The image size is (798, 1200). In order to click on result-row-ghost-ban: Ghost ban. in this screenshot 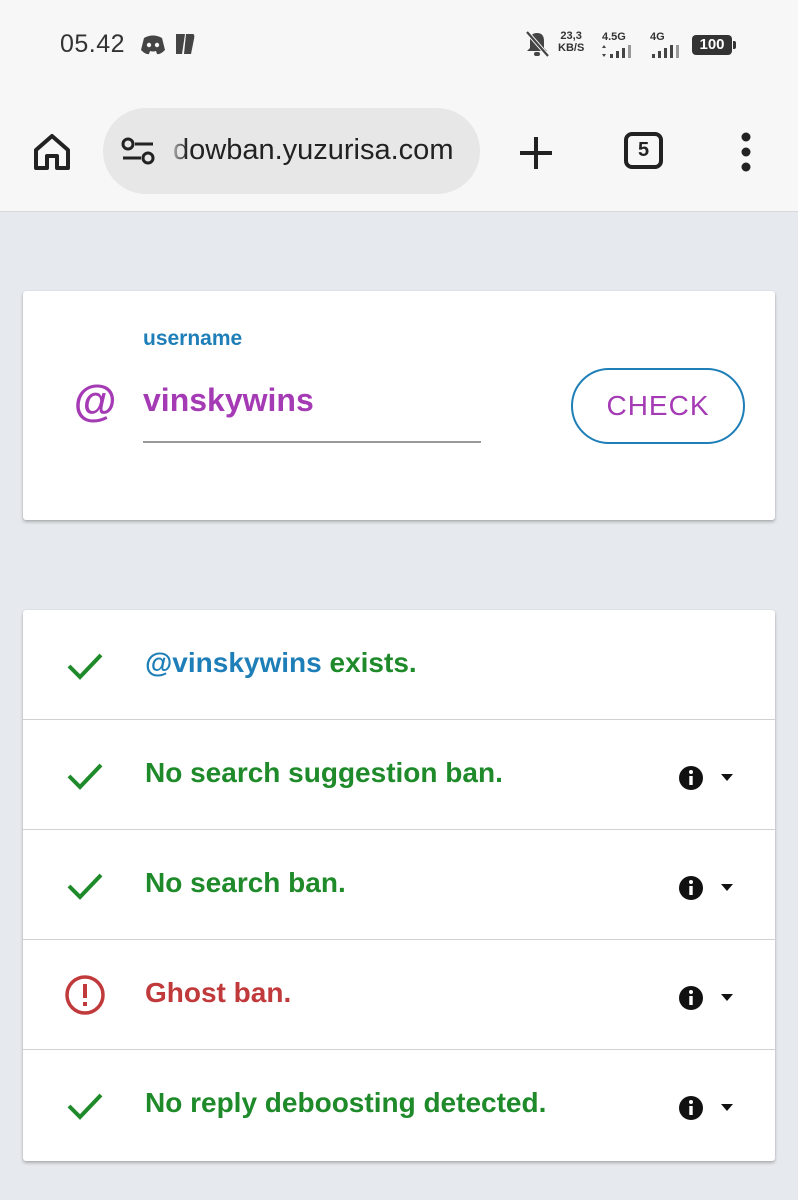, I will do `click(399, 995)`.